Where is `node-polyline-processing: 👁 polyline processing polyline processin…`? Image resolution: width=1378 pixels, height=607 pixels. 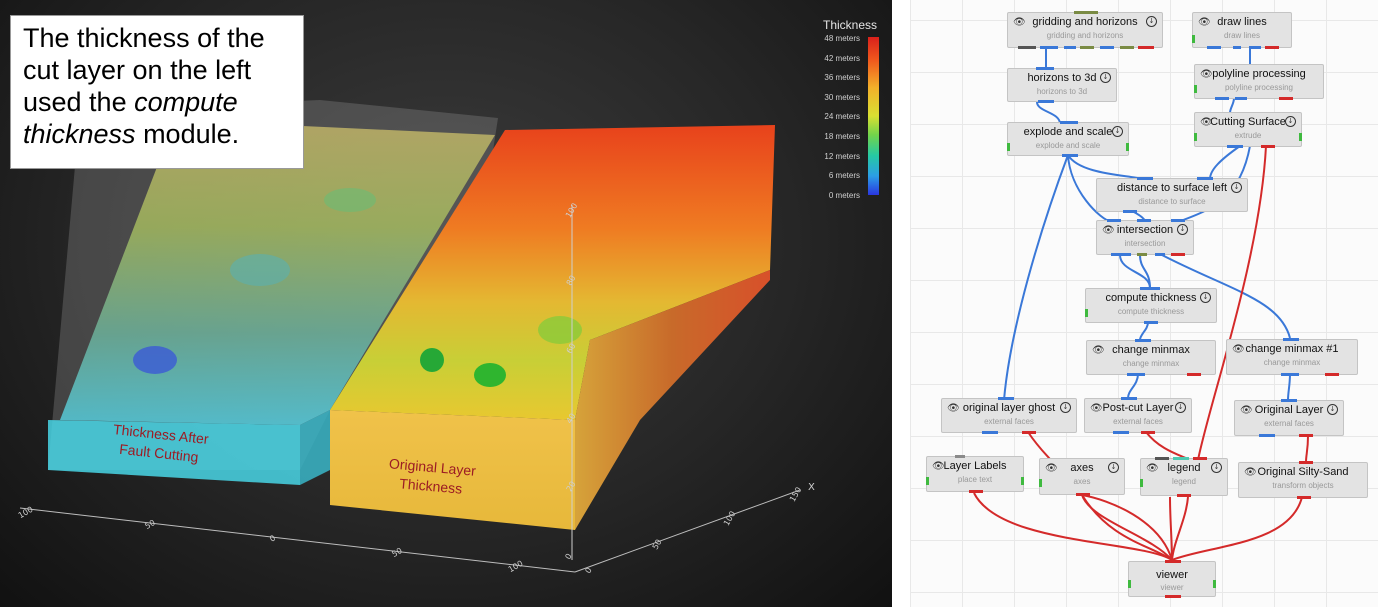
node-polyline-processing: 👁 polyline processing polyline processin… is located at coordinates (1259, 82).